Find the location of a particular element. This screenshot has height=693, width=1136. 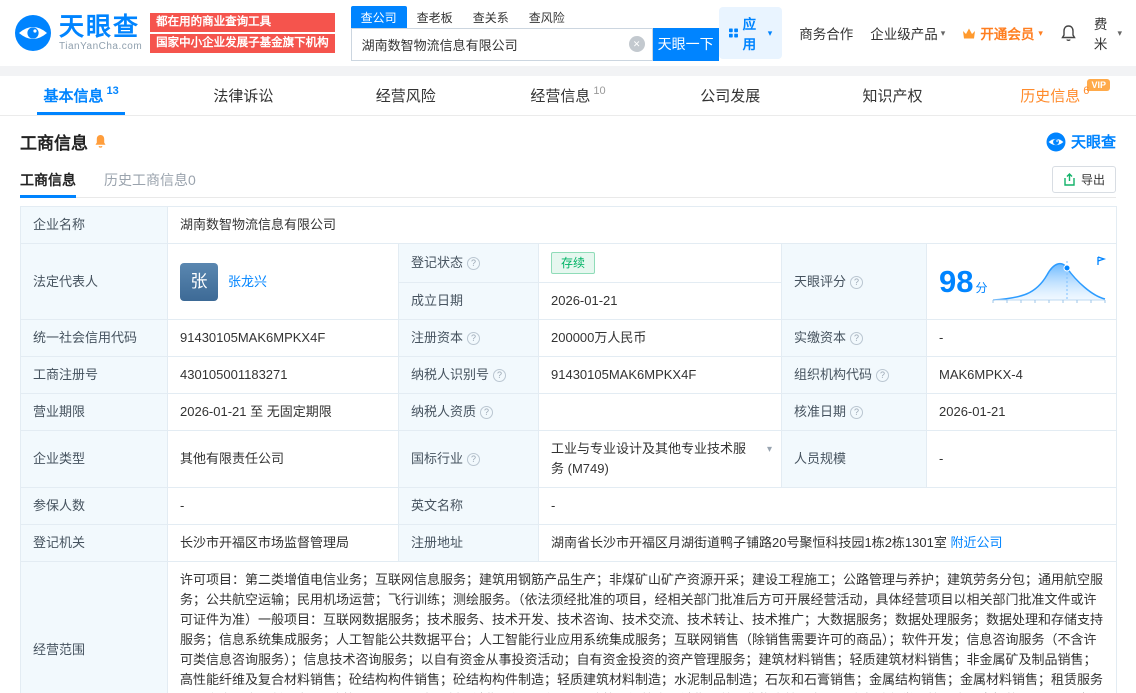

tab-label: 历史信息 is located at coordinates (1050, 96).